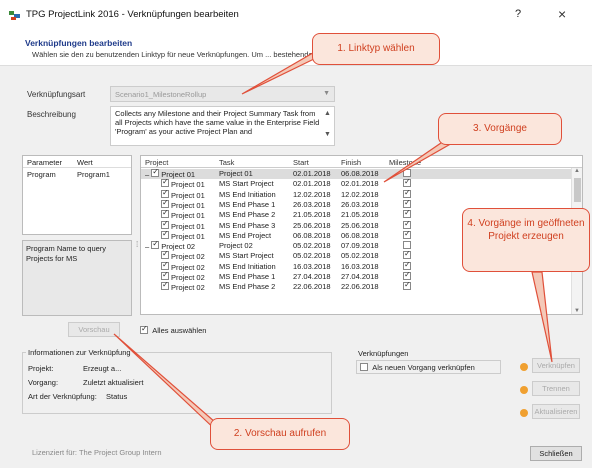  I want to click on parameter-grid-header: Parameter Wert, so click(77, 162).